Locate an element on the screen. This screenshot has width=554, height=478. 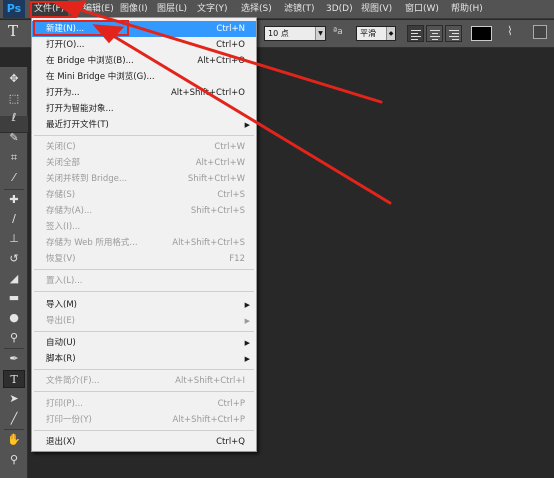
menu-window: 窗口(W) is located at coordinates (422, 9).